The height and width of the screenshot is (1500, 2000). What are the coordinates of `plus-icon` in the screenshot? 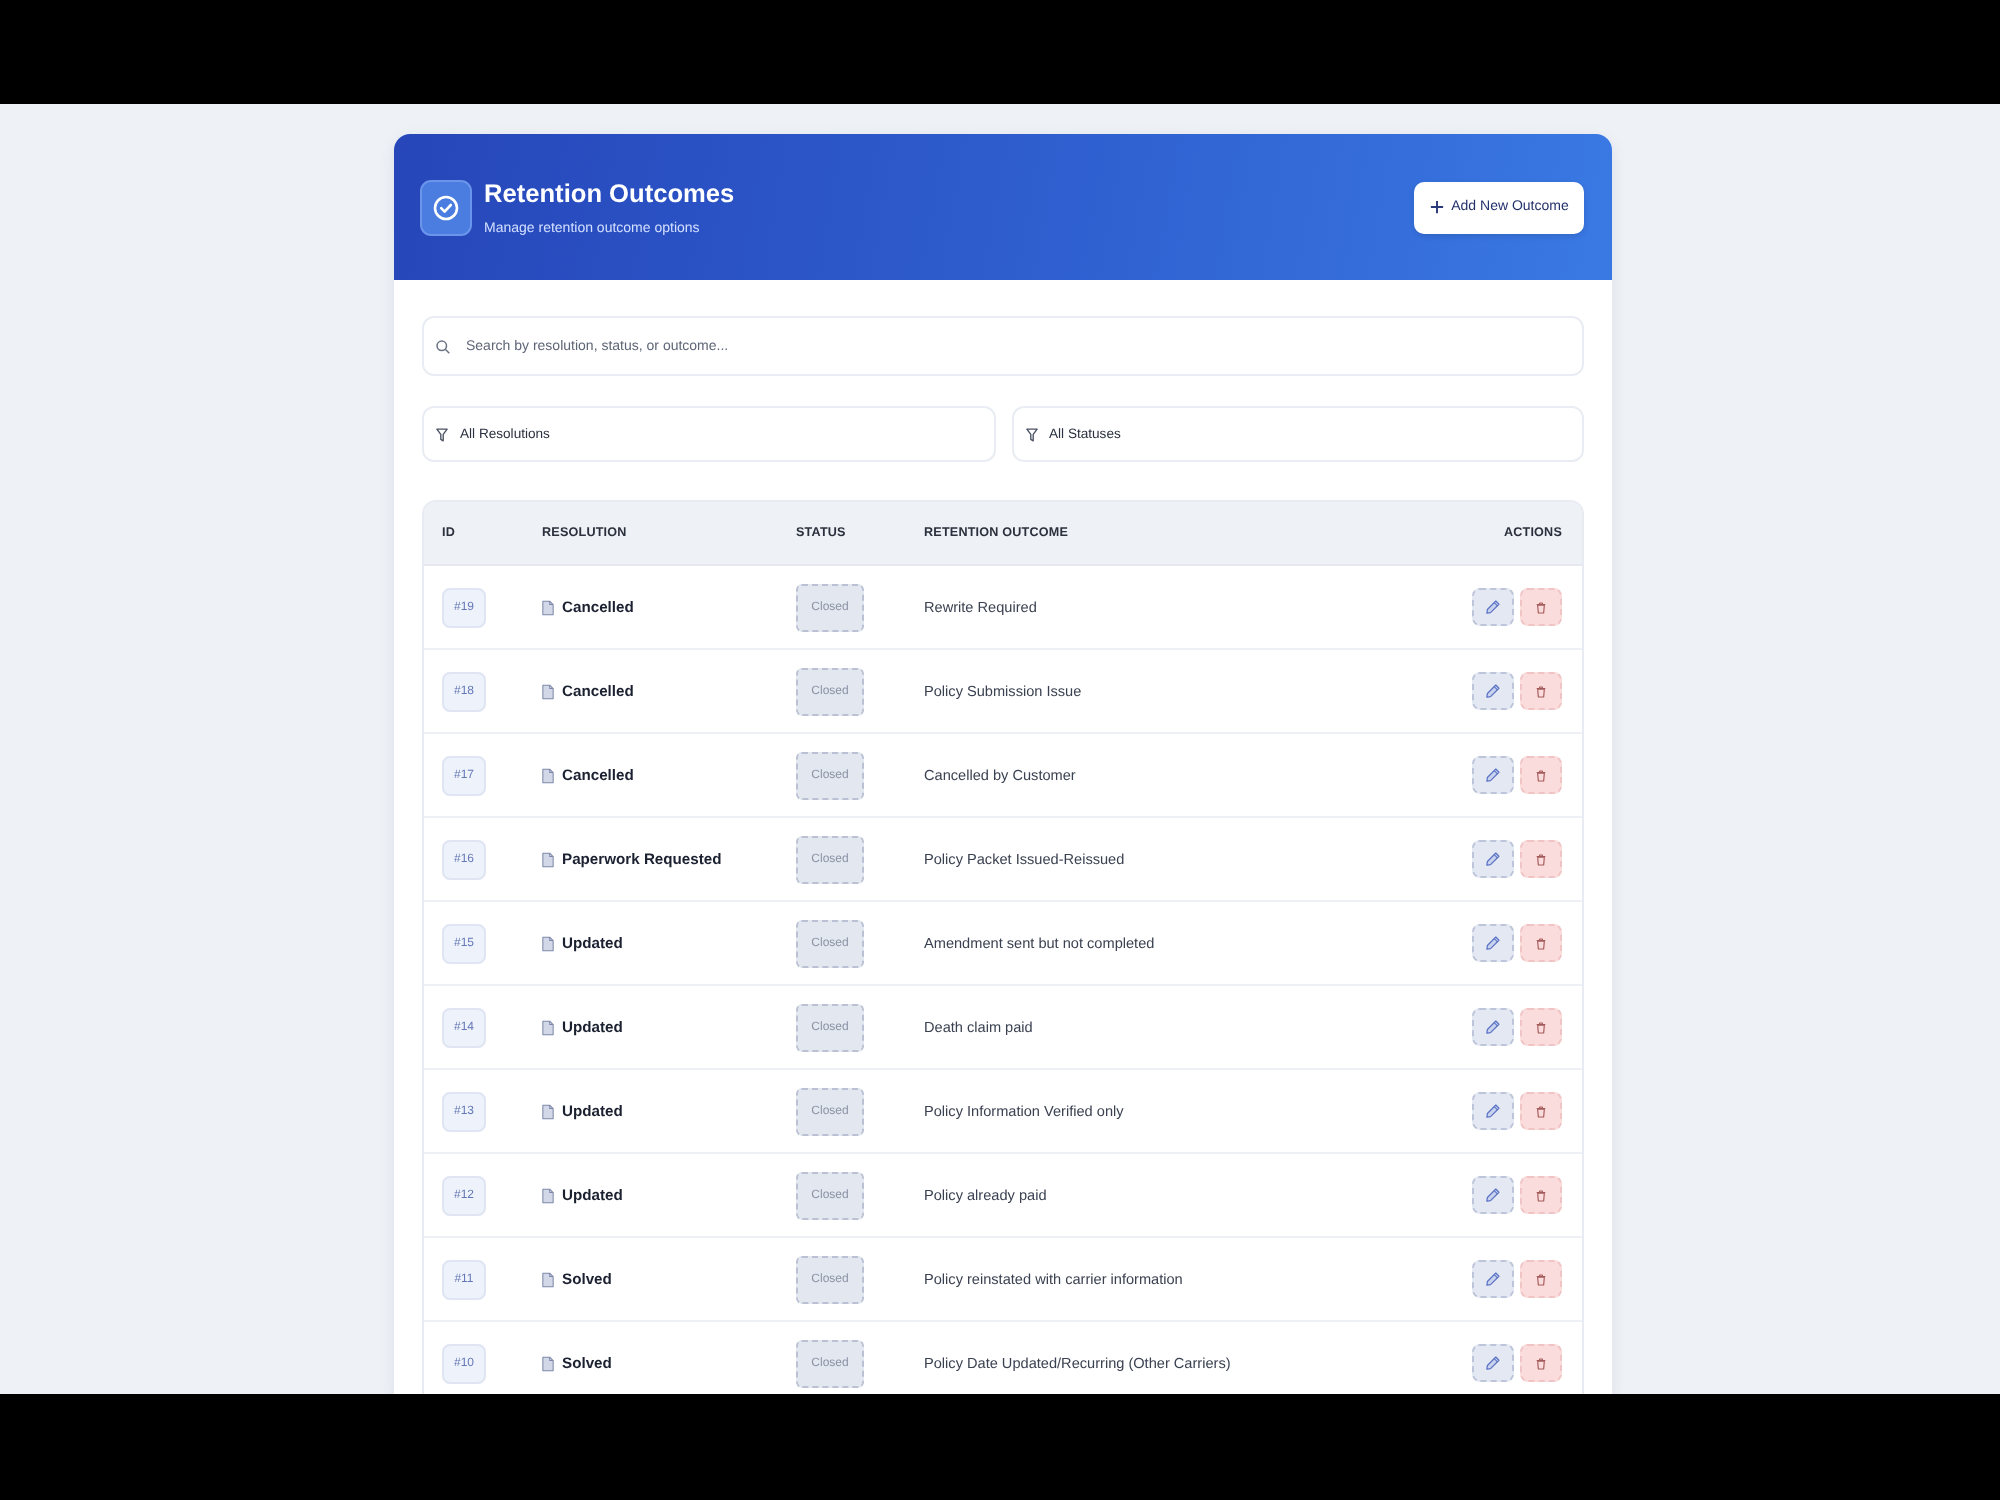 It's located at (1436, 207).